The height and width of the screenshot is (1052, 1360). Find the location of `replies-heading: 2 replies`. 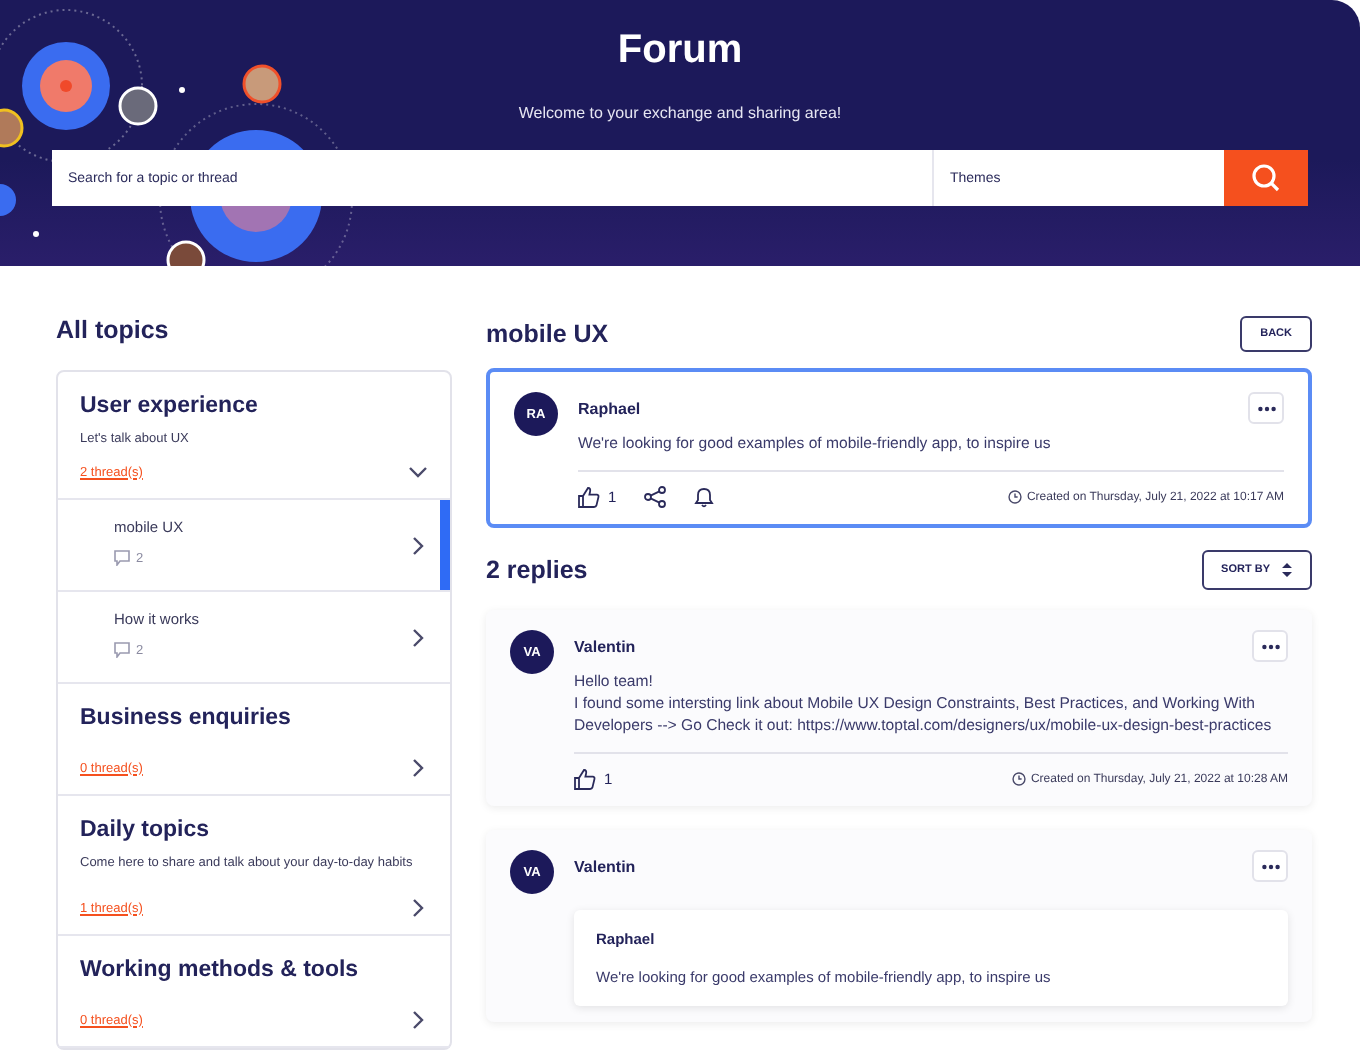

replies-heading: 2 replies is located at coordinates (537, 570).